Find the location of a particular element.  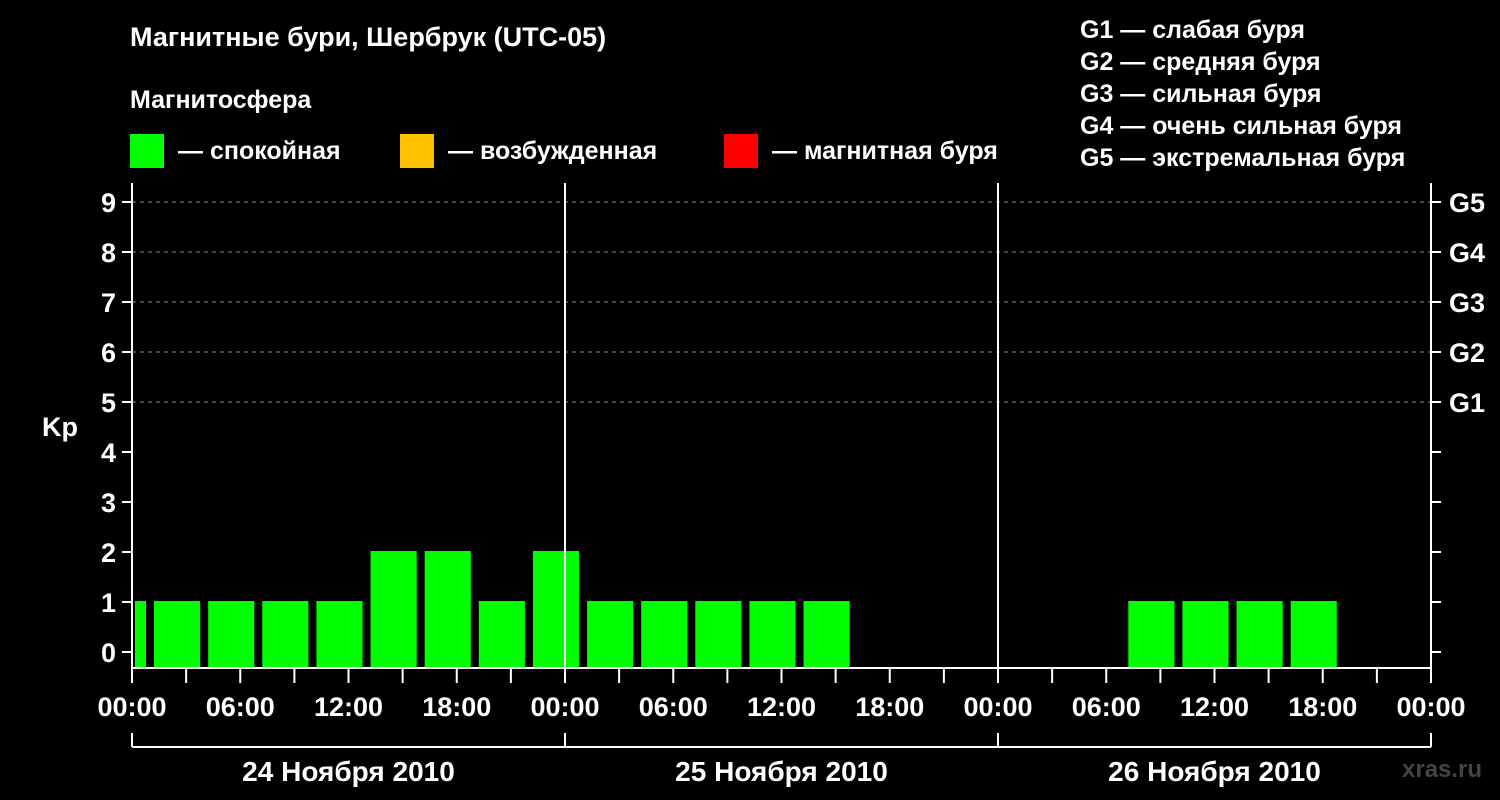

g-level-label: G3 is located at coordinates (1467, 303).